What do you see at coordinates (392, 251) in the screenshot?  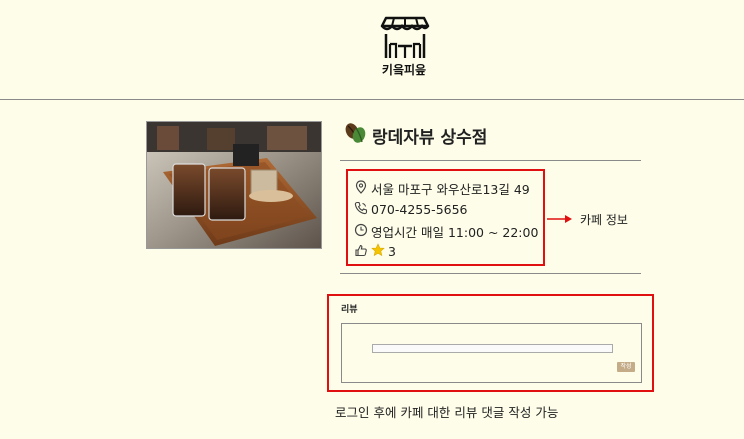 I see `rating-value: 3` at bounding box center [392, 251].